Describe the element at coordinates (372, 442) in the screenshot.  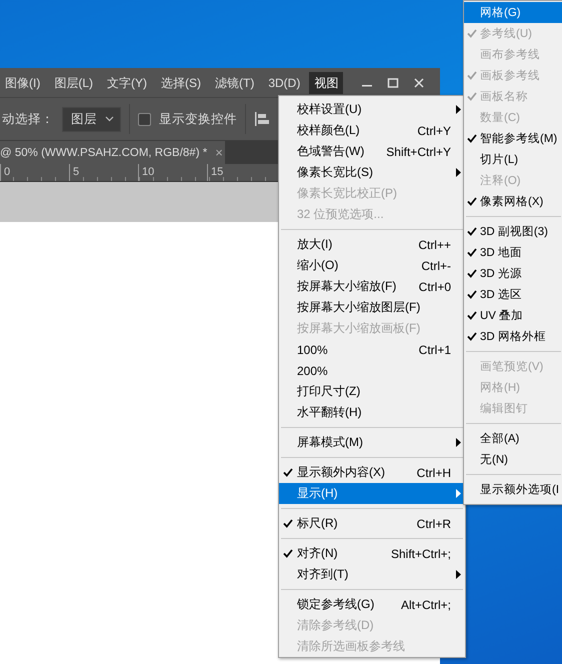
I see `menu-item: 屏幕模式(M)` at that location.